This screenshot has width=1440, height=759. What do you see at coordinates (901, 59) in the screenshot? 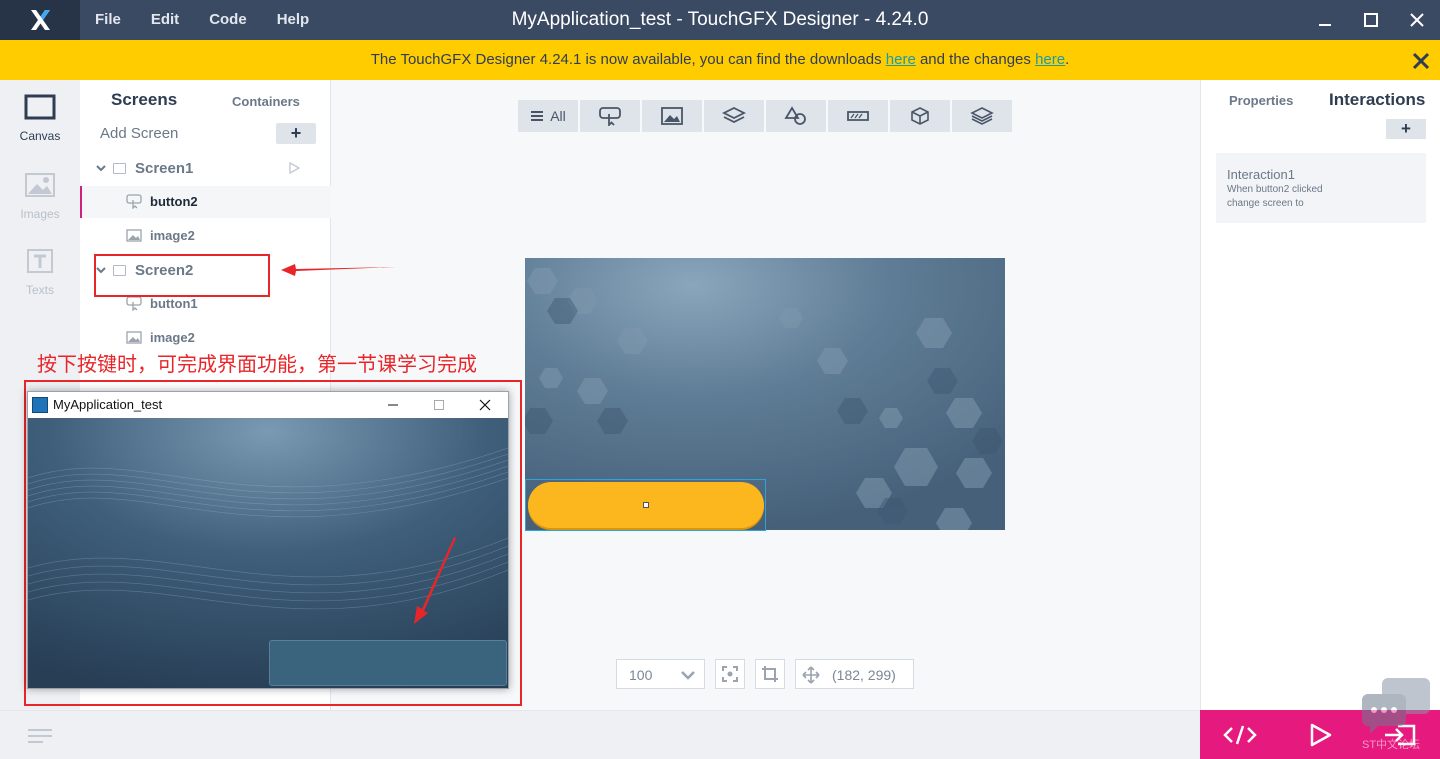
I see `downloads-link: here` at bounding box center [901, 59].